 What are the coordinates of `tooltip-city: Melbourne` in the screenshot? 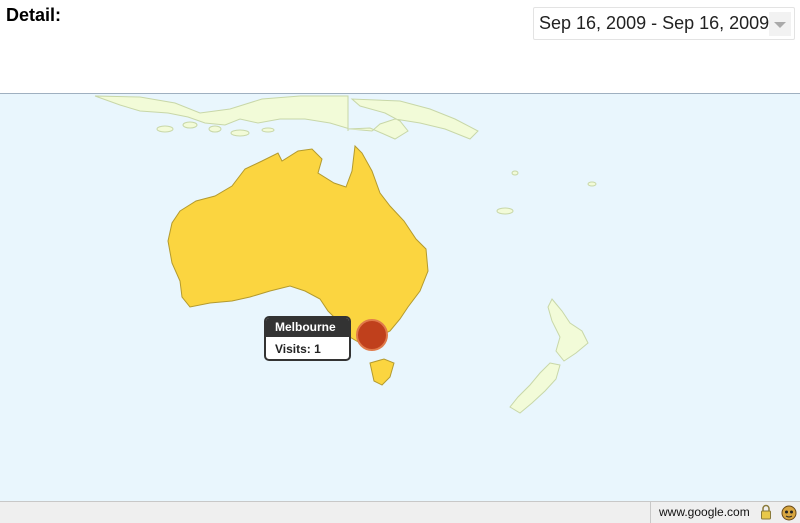 It's located at (307, 327).